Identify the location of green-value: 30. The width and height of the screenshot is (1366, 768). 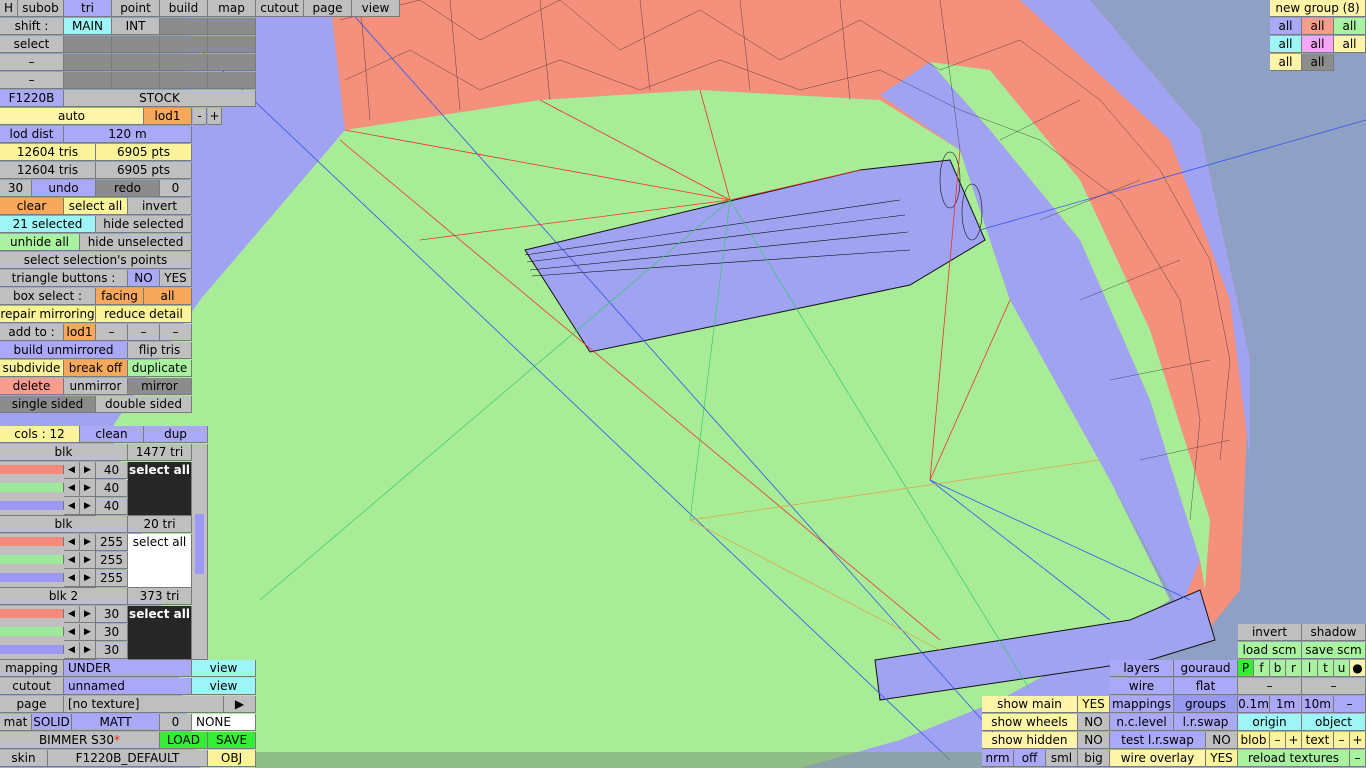
(112, 632).